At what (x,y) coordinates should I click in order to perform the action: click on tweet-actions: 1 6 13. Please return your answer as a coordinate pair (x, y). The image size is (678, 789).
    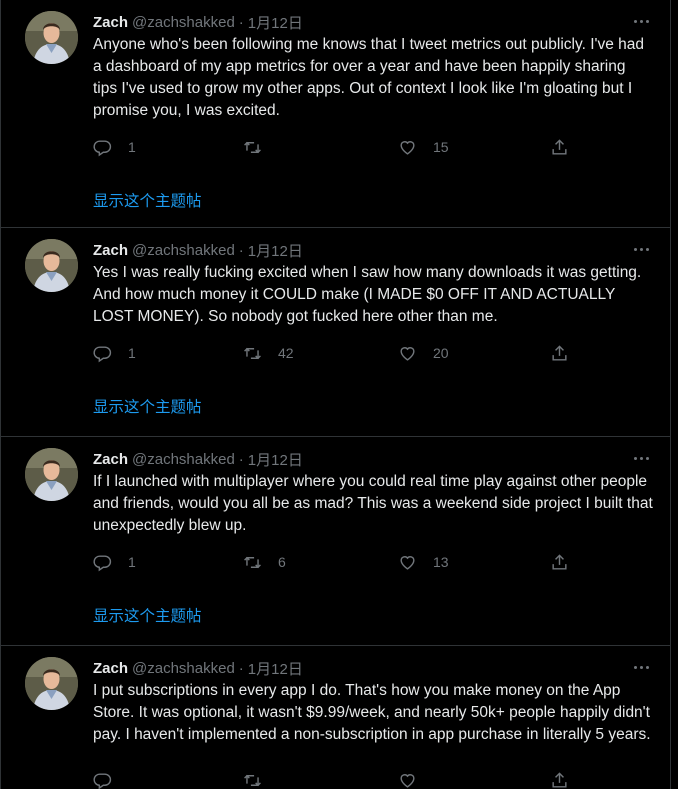
    Looking at the image, I should click on (338, 562).